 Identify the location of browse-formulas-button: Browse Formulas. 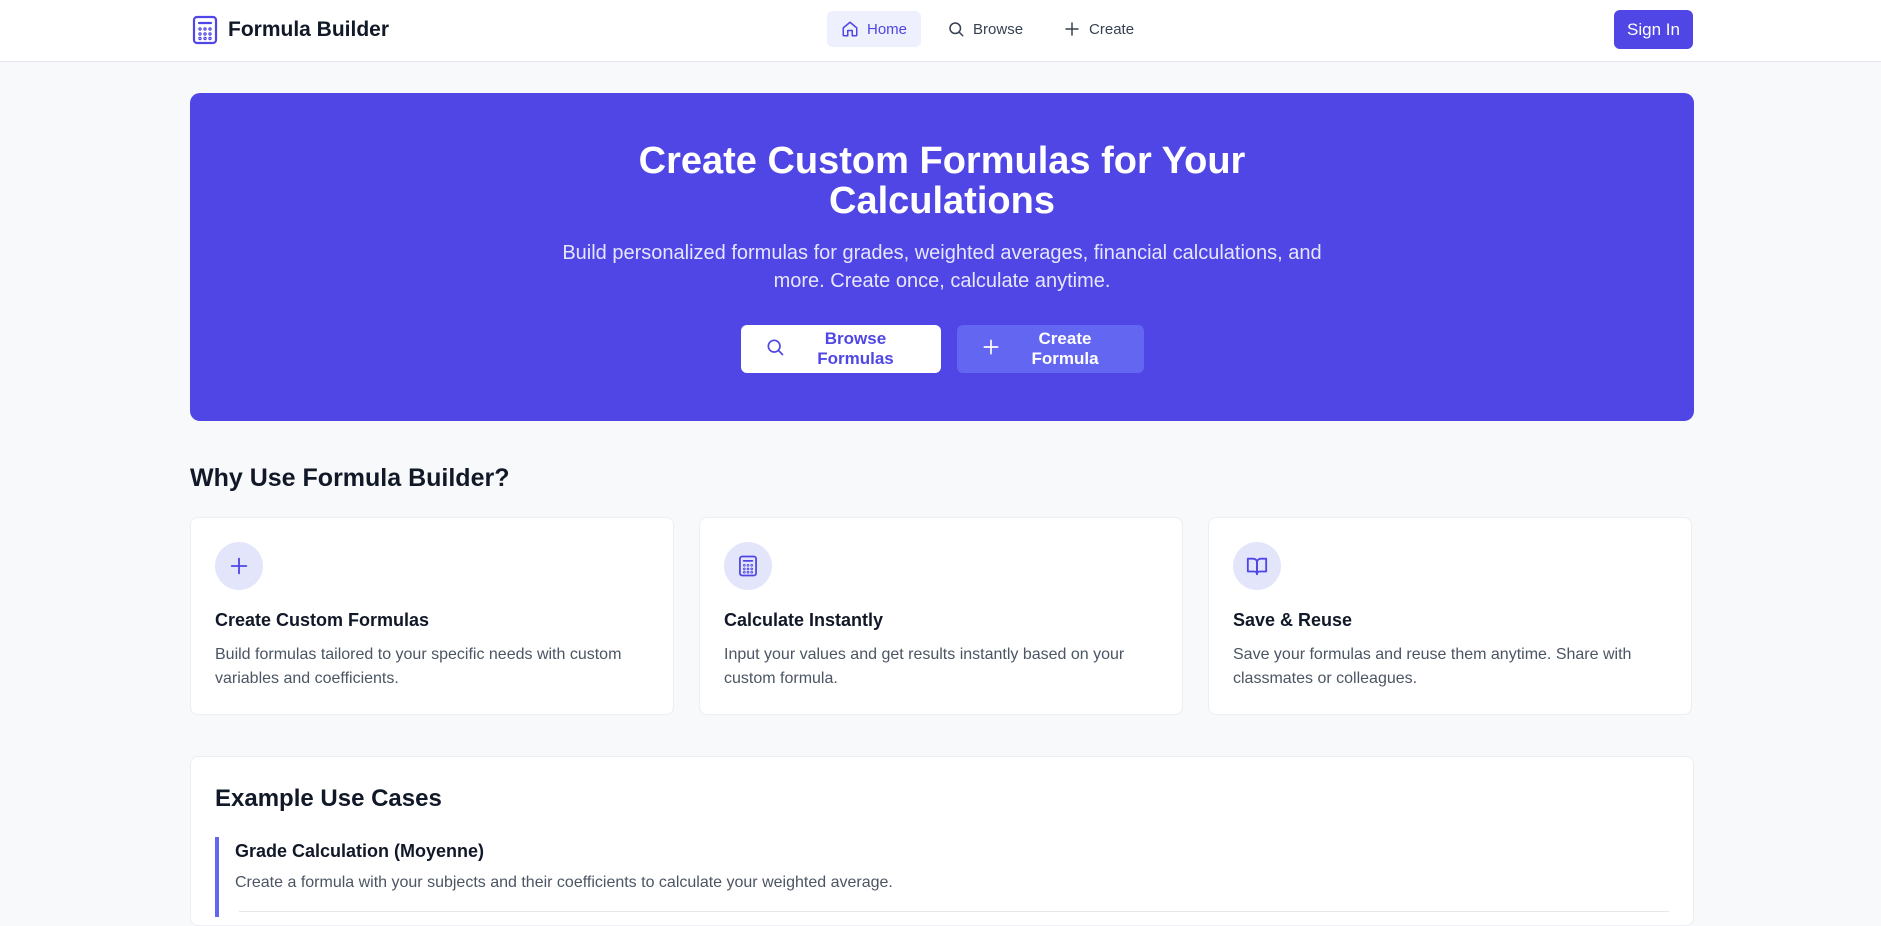
(840, 349).